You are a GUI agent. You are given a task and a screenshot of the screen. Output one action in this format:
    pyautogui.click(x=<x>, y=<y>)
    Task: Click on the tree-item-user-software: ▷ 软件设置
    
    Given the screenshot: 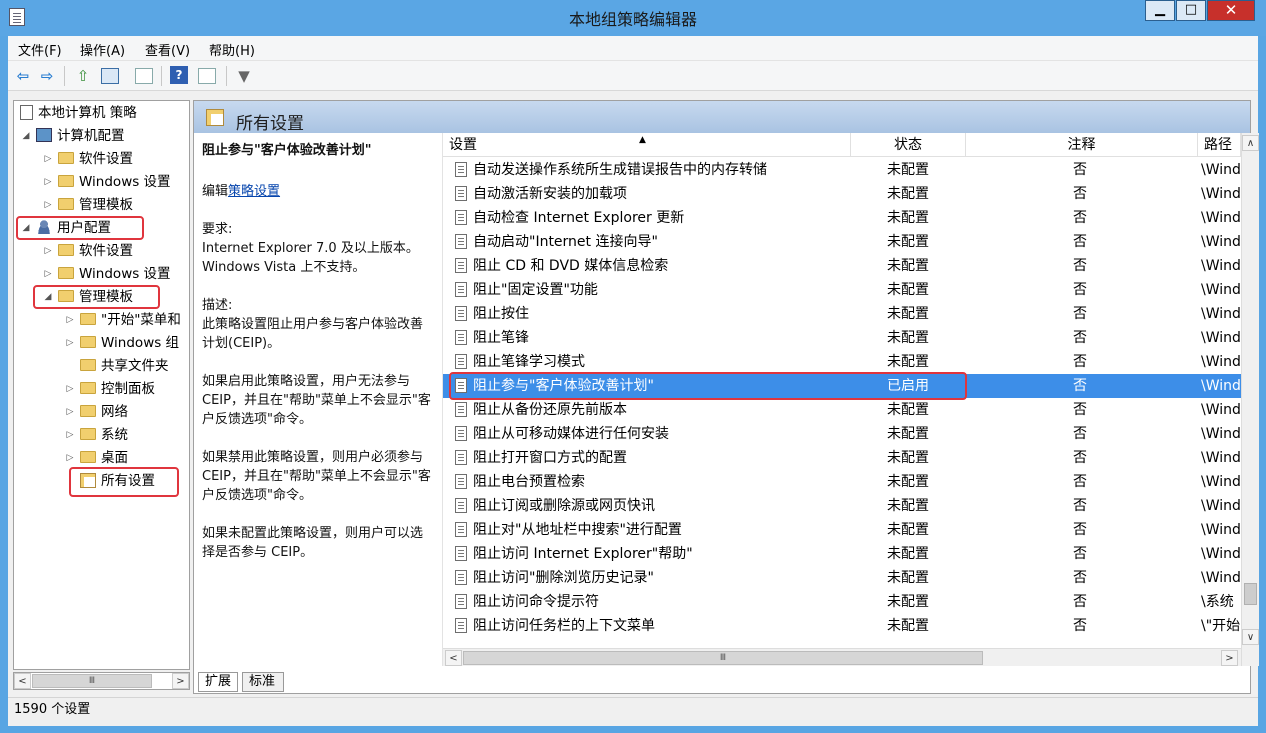 What is the action you would take?
    pyautogui.click(x=87, y=251)
    